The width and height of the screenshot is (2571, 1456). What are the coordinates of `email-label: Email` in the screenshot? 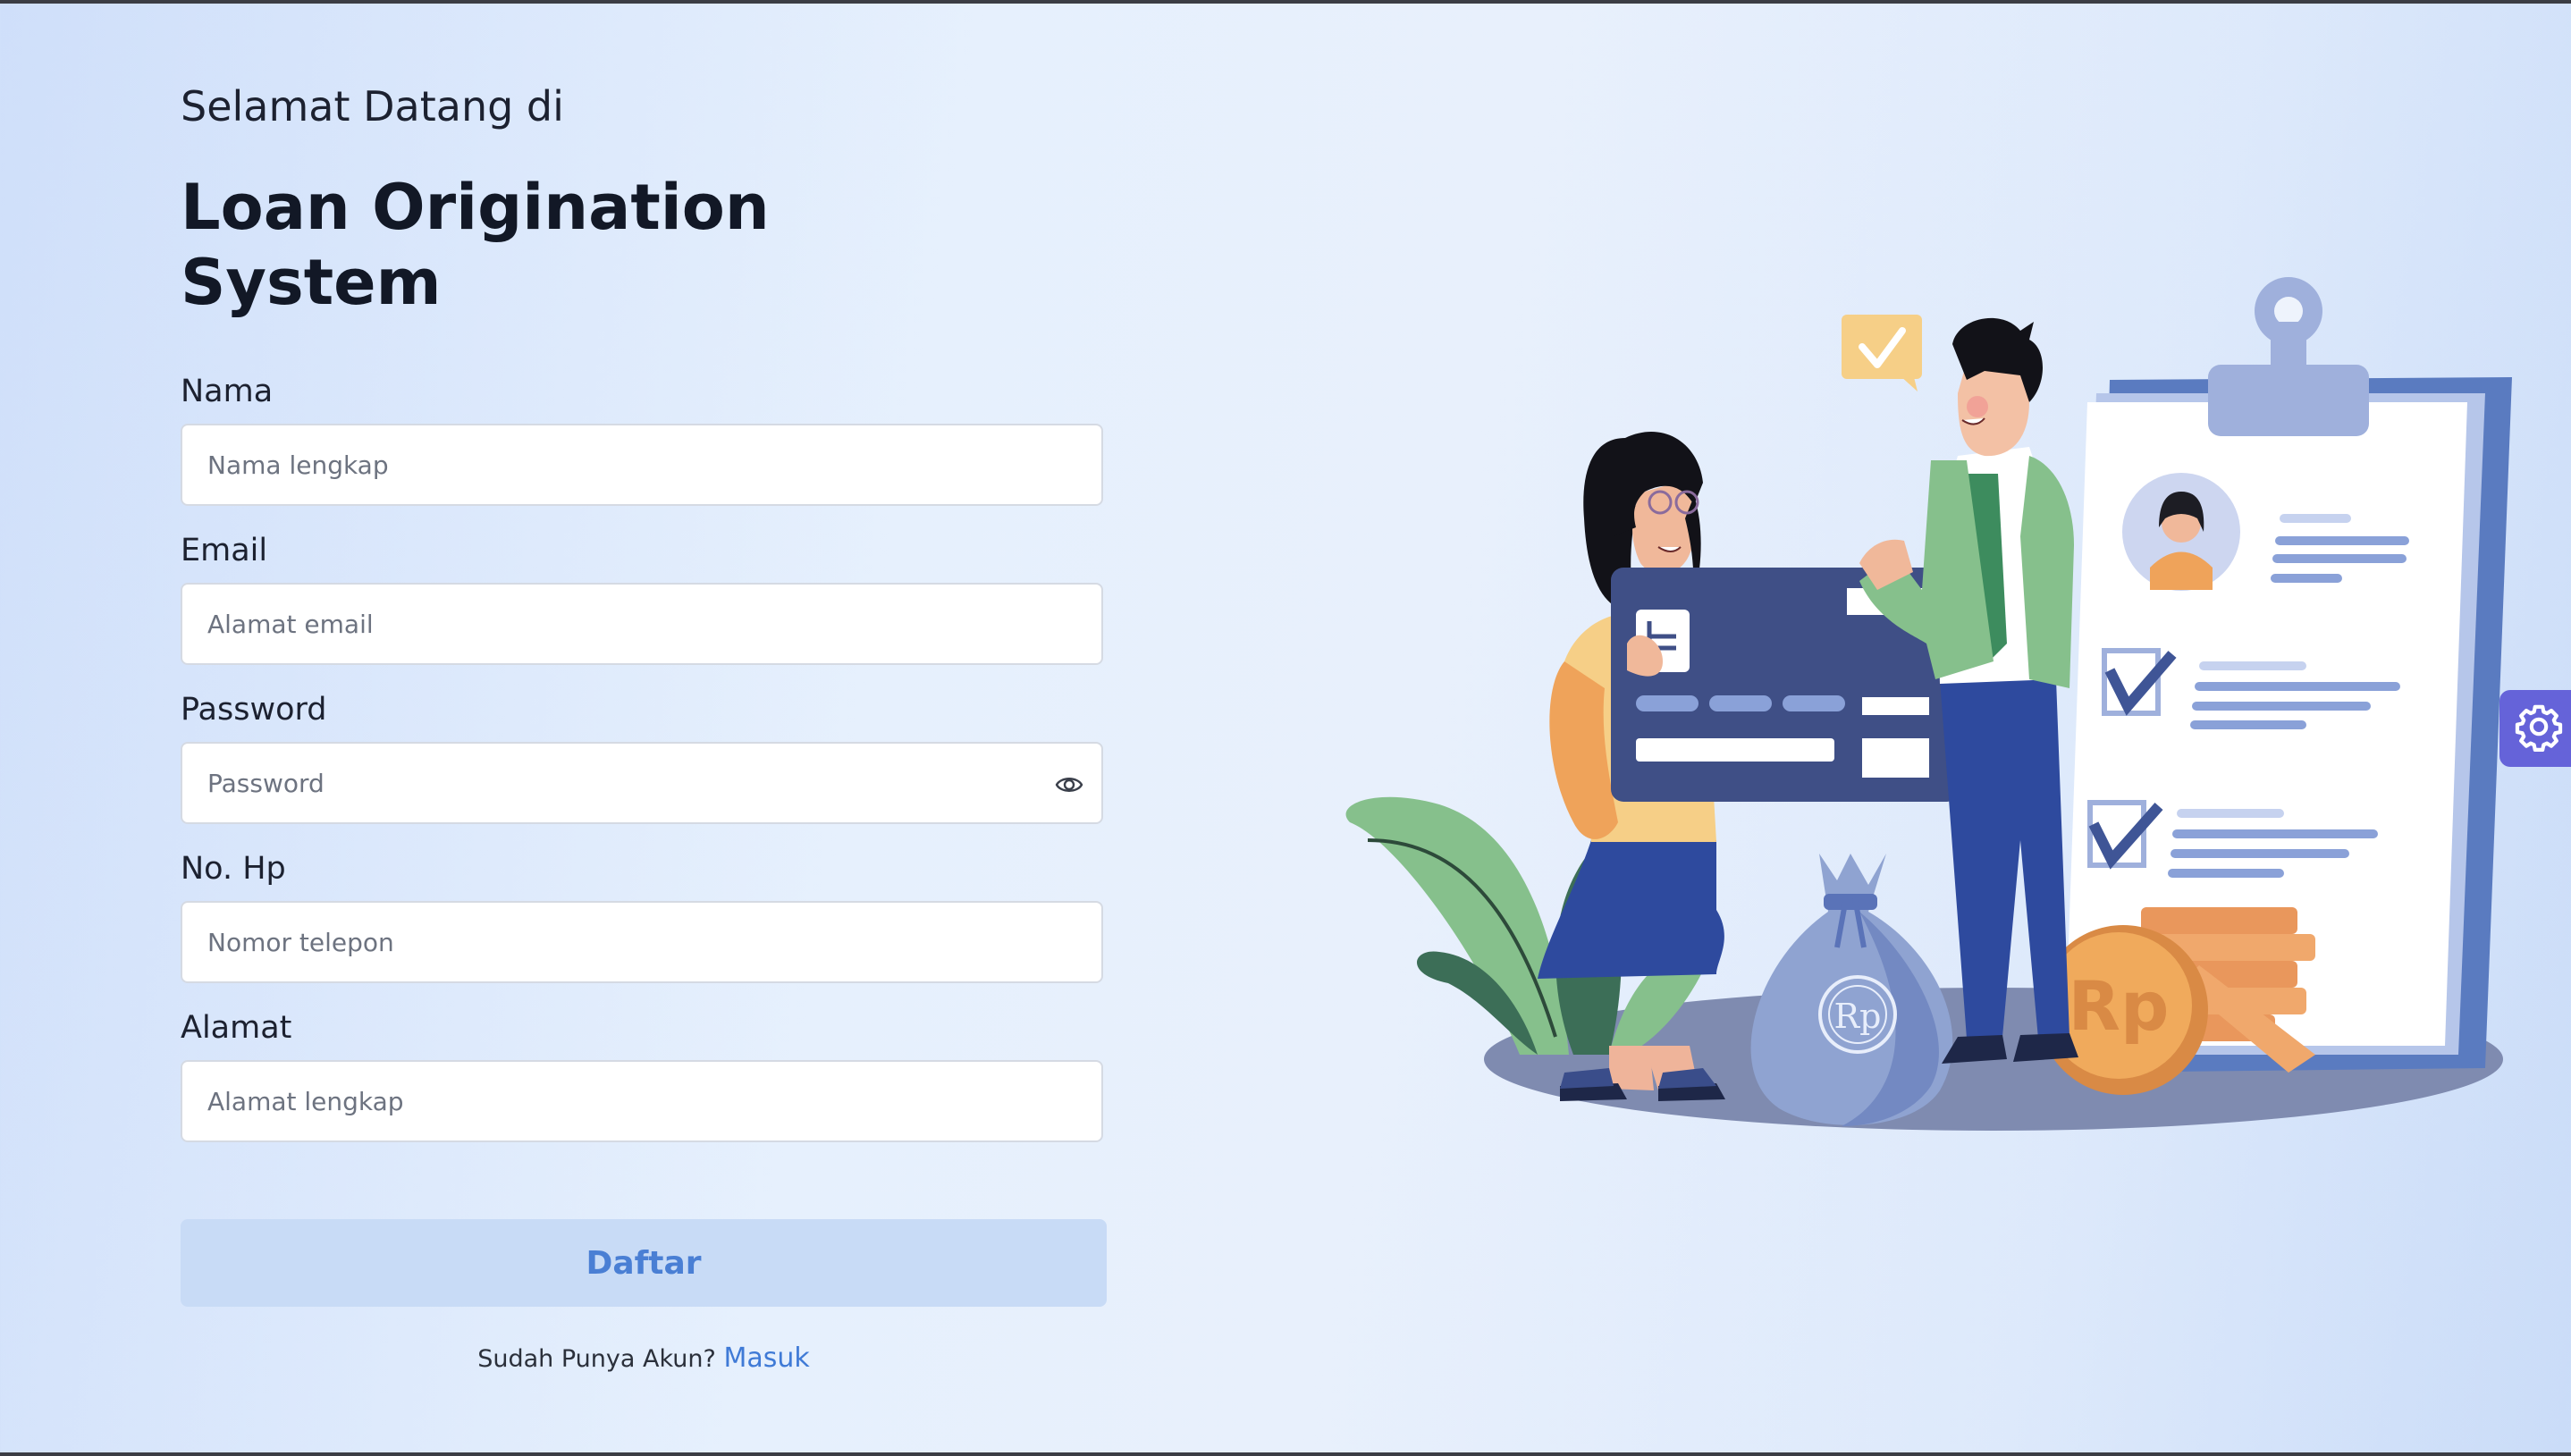 It's located at (224, 551).